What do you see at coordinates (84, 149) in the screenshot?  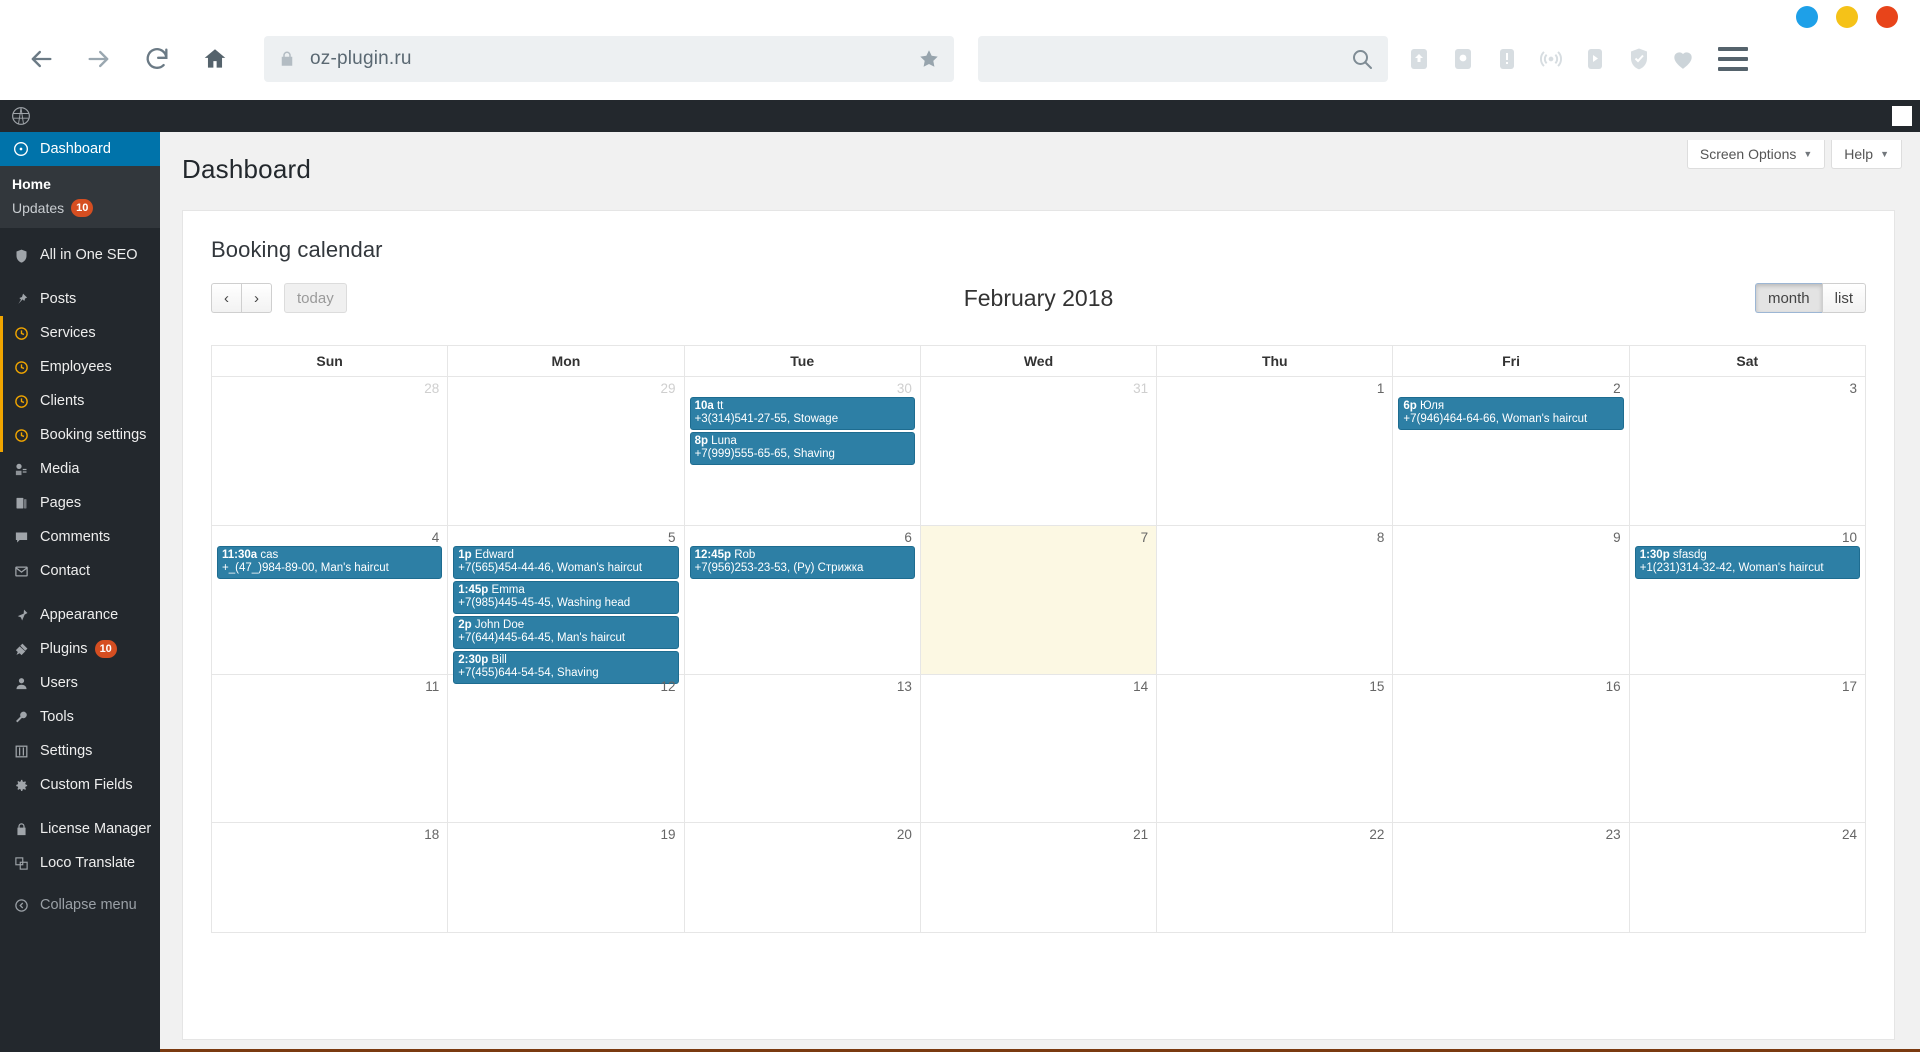 I see `sidebar-item-dashboard: Dashboard` at bounding box center [84, 149].